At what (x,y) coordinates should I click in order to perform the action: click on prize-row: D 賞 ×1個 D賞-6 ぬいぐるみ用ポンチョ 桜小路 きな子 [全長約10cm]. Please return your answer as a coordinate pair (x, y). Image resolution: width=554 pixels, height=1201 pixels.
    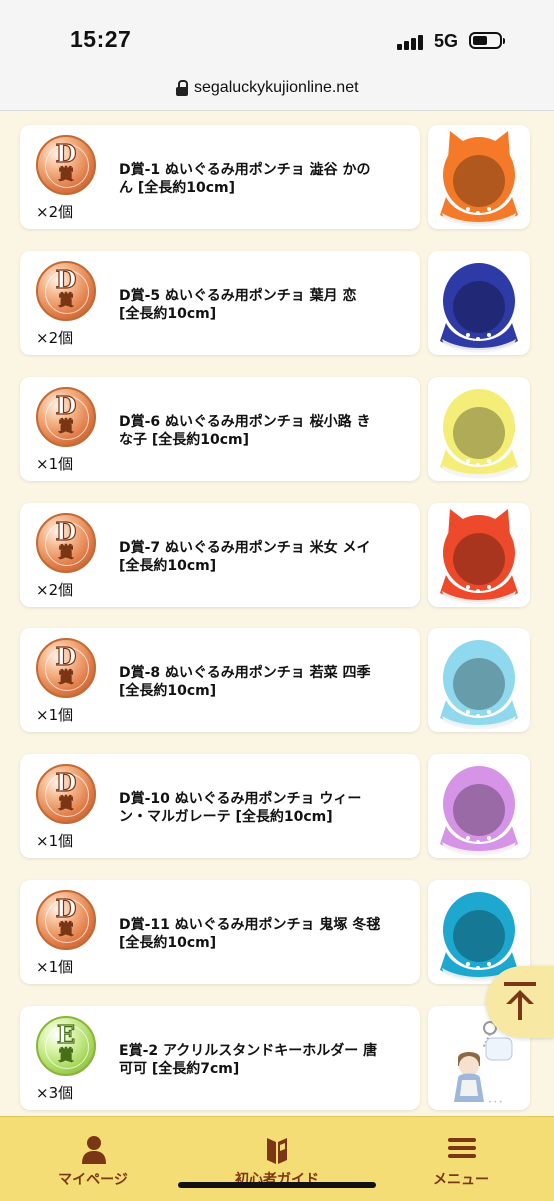
    Looking at the image, I should click on (275, 429).